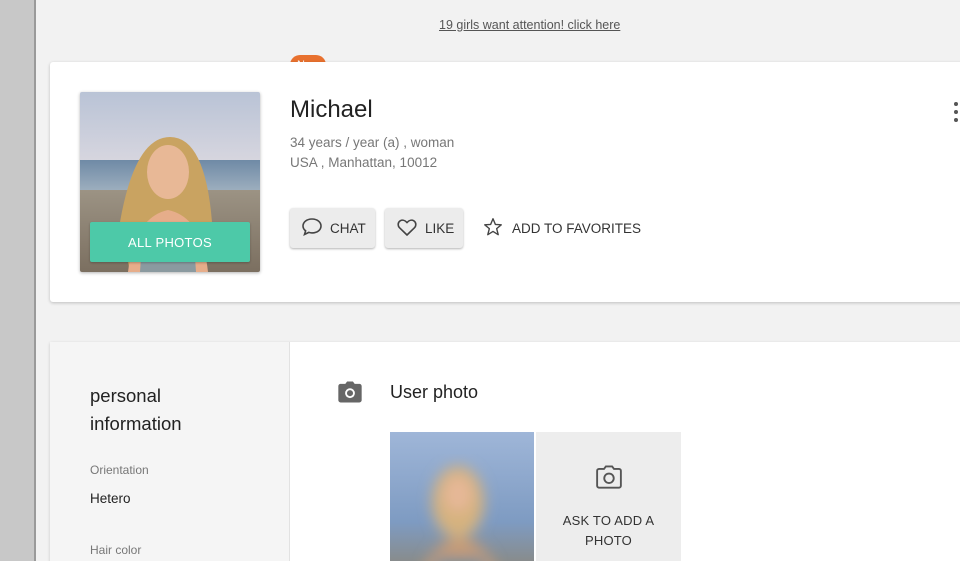  Describe the element at coordinates (577, 228) in the screenshot. I see `favorites-label: ADD TO FAVORITES` at that location.